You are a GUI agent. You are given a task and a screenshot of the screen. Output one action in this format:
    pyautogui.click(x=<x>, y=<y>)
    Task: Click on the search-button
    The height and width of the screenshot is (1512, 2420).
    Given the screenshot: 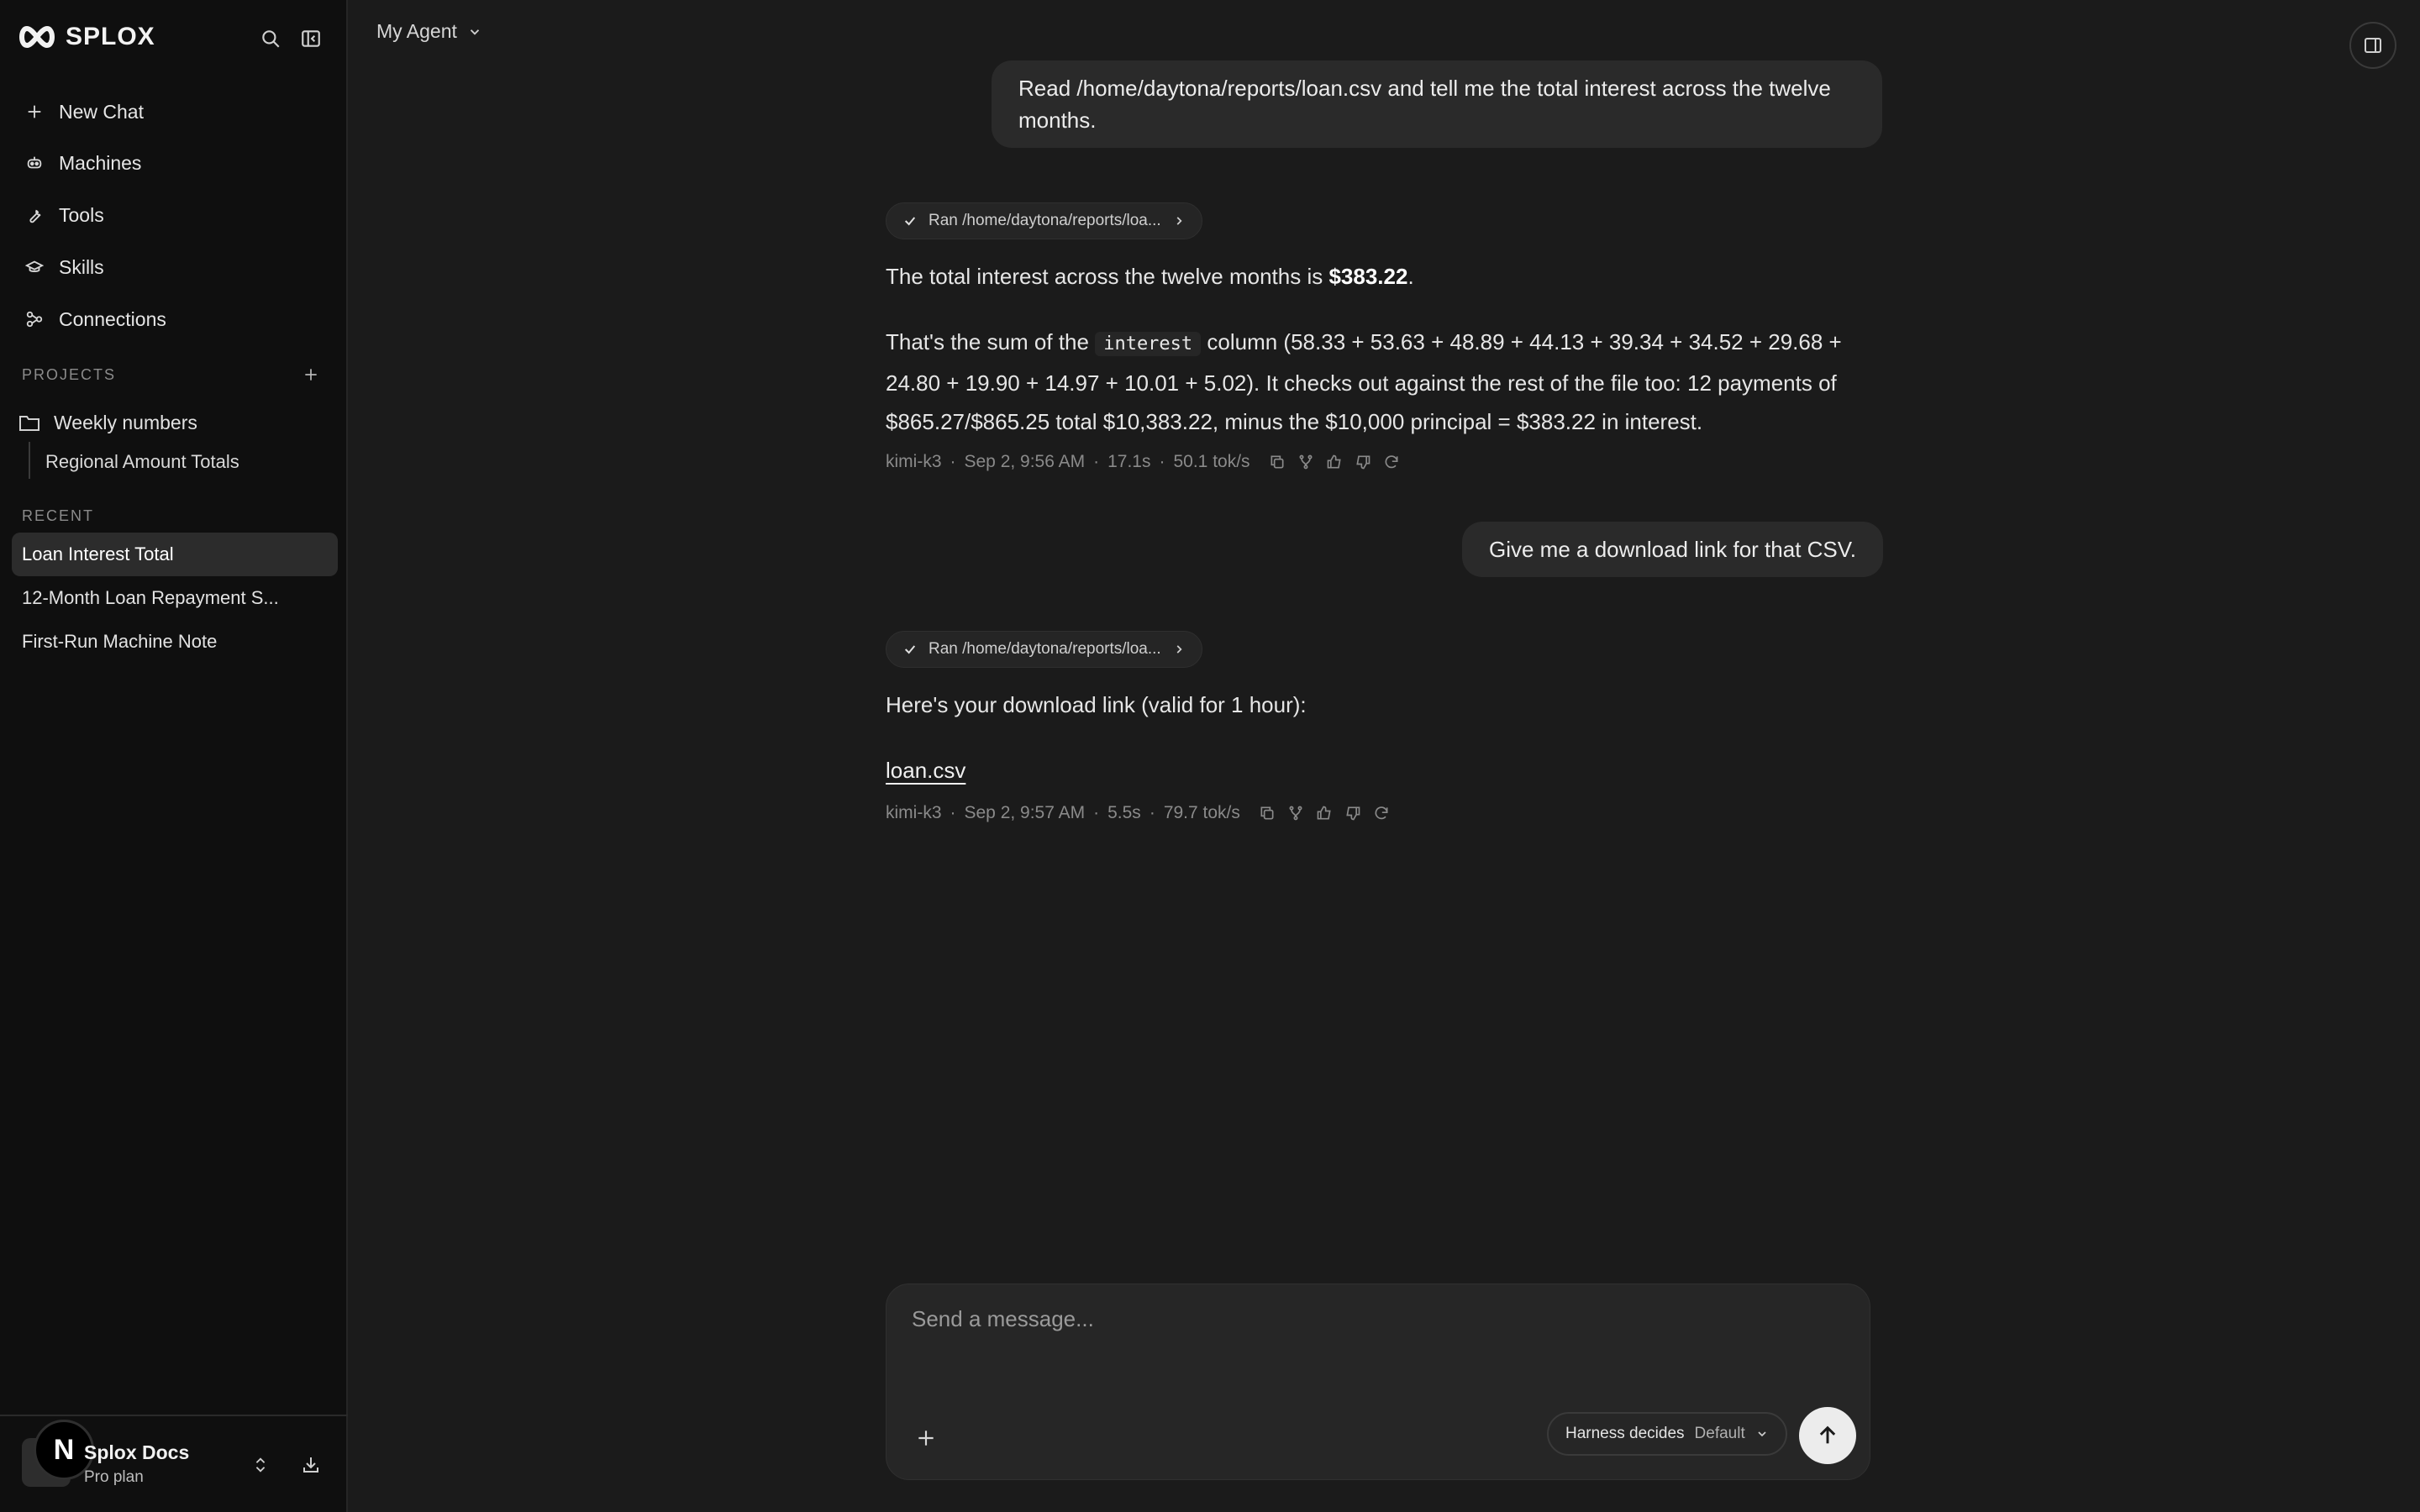 What is the action you would take?
    pyautogui.click(x=270, y=38)
    